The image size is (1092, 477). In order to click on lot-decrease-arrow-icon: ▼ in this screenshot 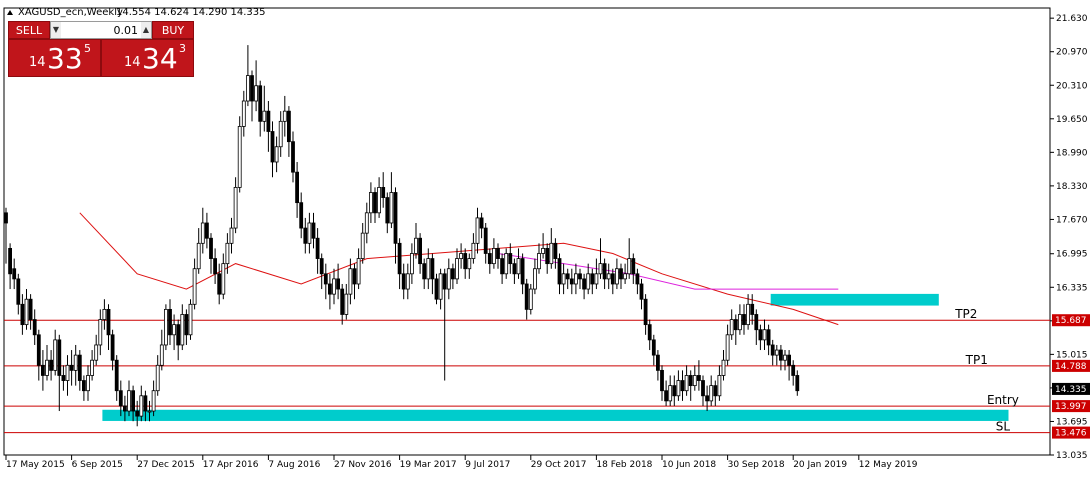, I will do `click(56, 30)`.